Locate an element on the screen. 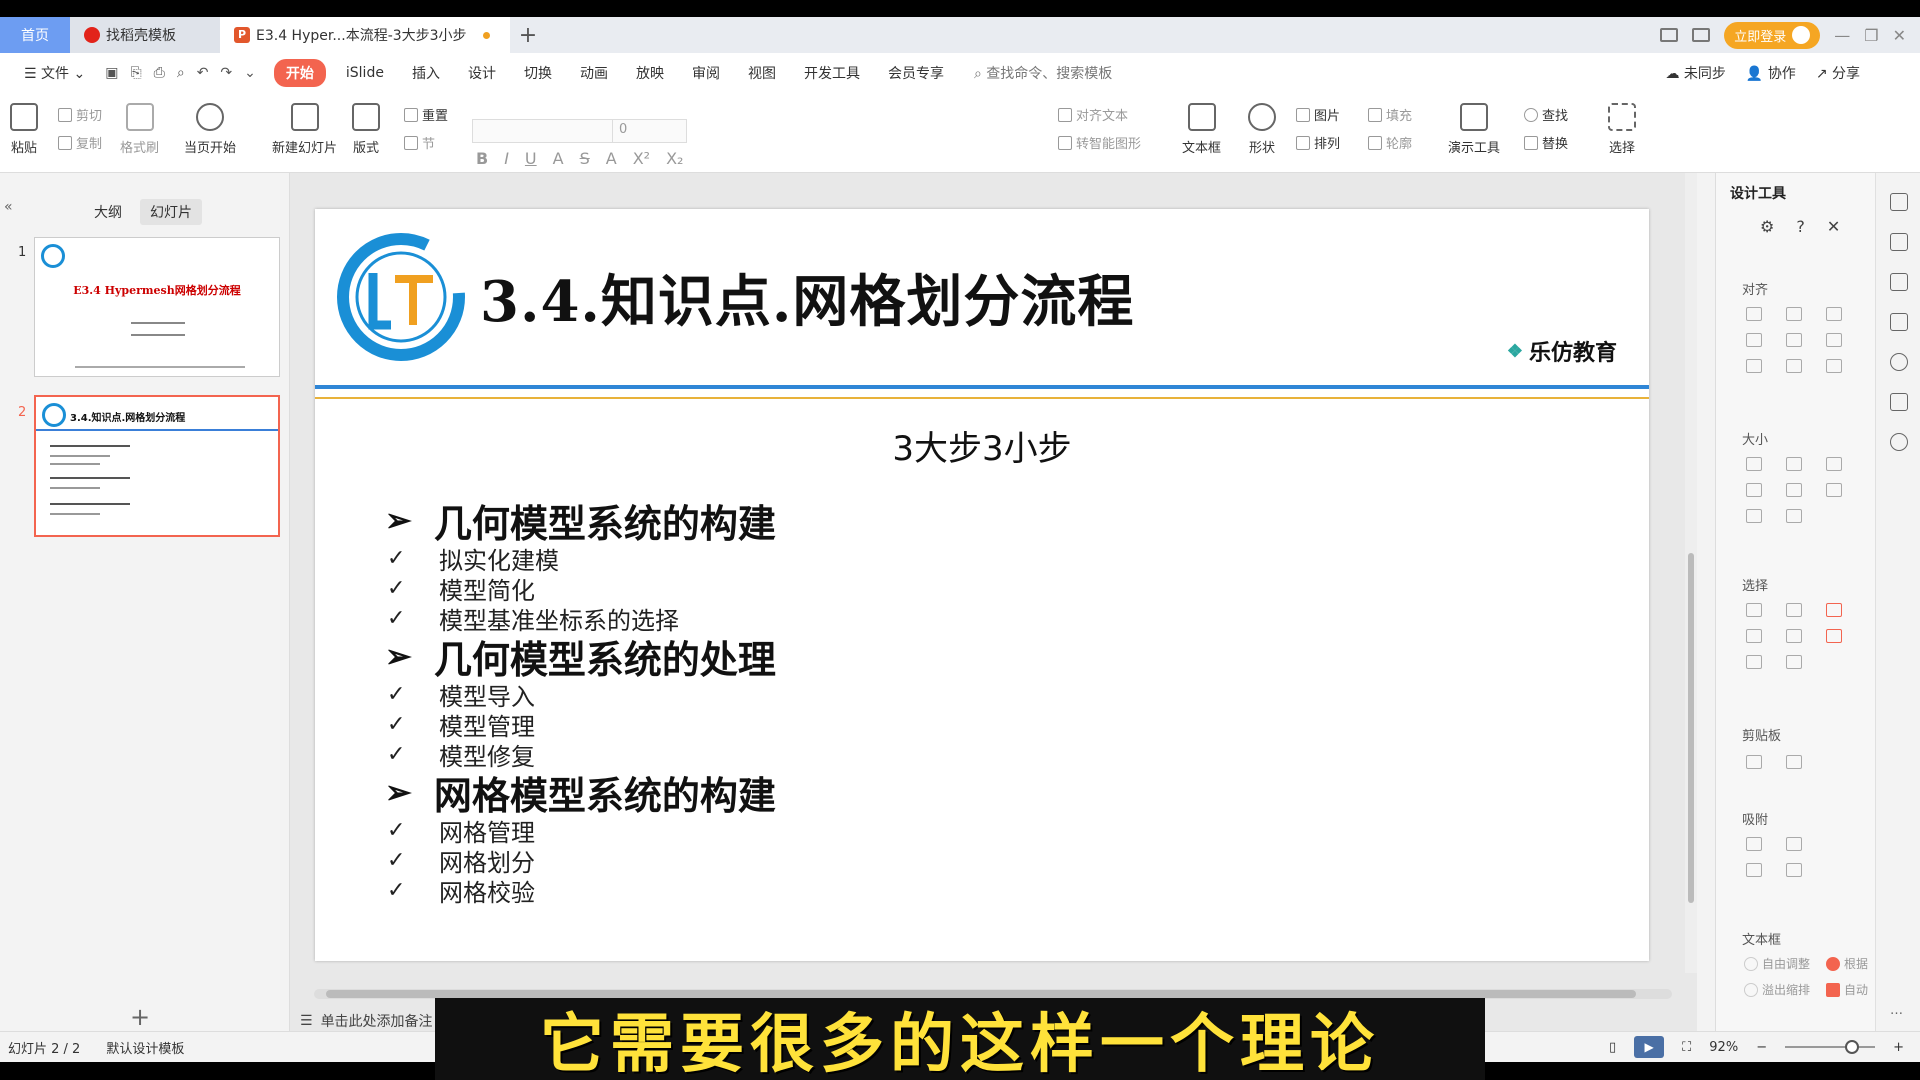  menu-islide: iSlide is located at coordinates (365, 73).